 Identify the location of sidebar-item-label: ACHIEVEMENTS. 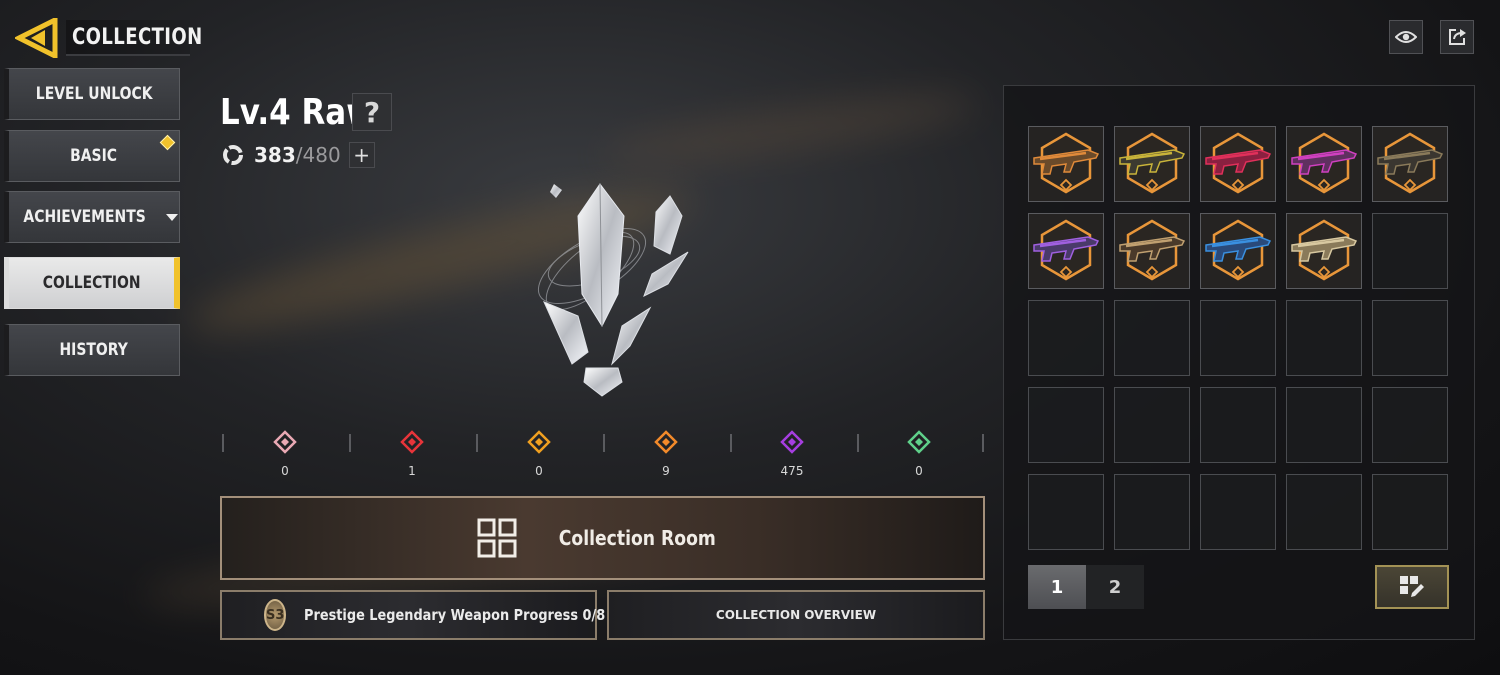
(85, 217).